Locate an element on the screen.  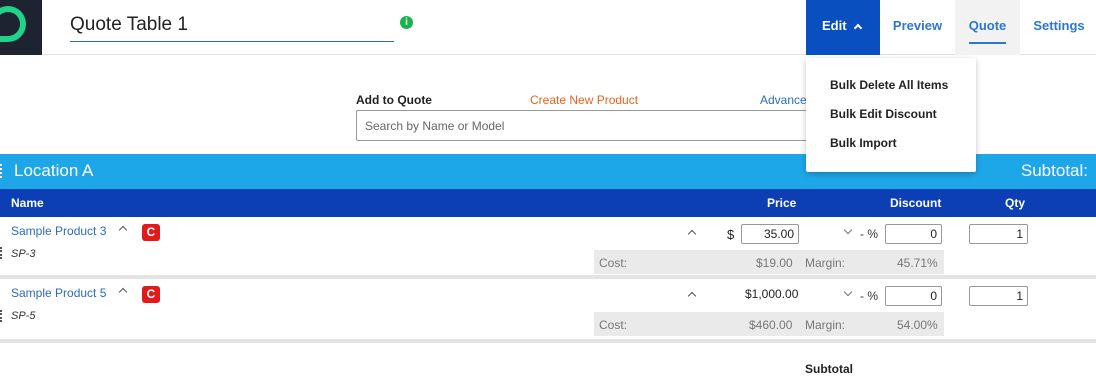
table-column-header: Name Price Discount Qty is located at coordinates (548, 203).